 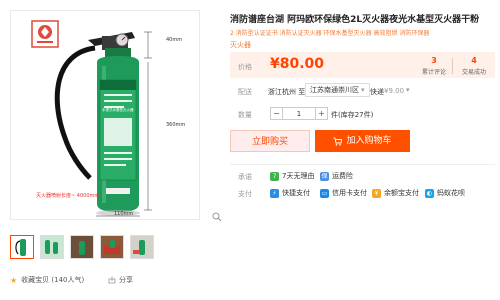 I want to click on commitment-7day: 7 7天无理由, so click(x=292, y=176).